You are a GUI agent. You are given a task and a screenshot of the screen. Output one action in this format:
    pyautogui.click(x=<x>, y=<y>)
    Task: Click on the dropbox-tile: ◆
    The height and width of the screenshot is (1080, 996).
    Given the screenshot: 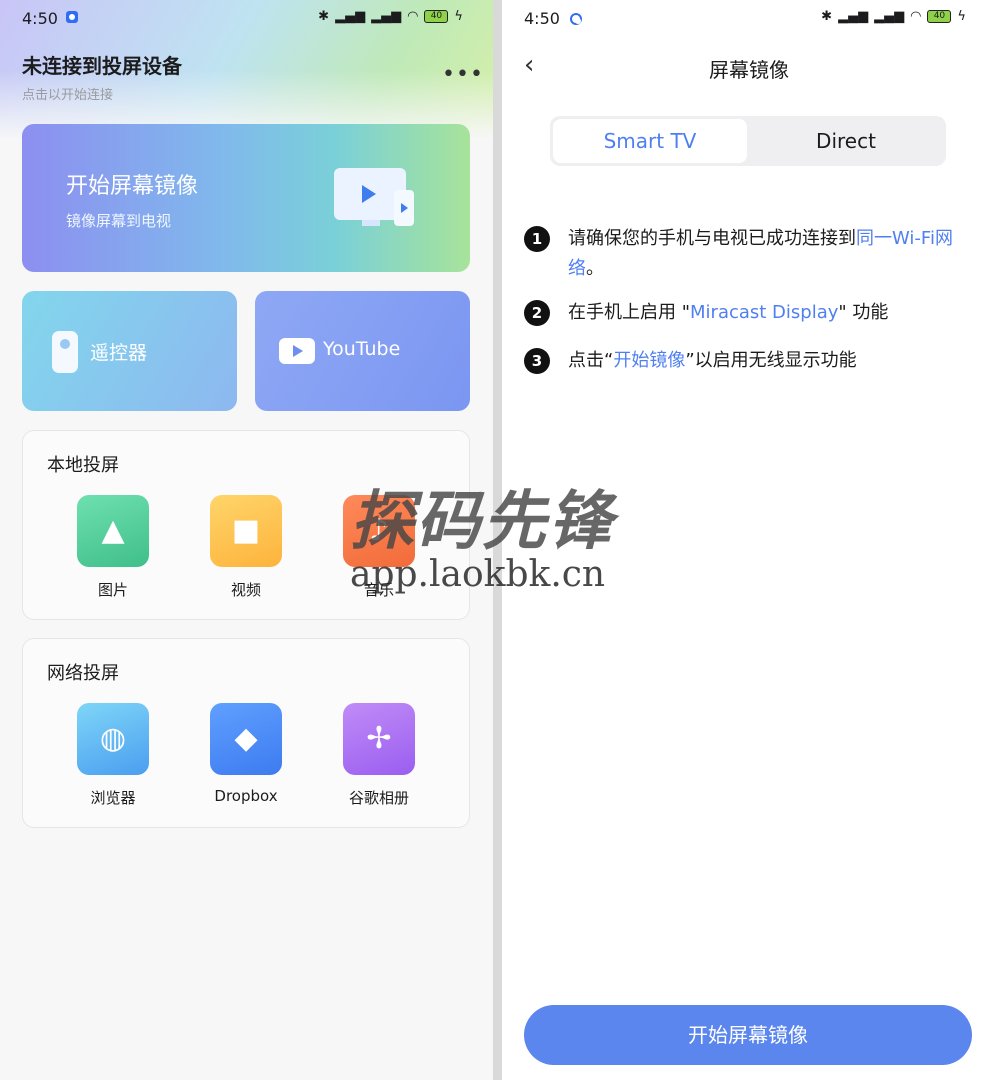 What is the action you would take?
    pyautogui.click(x=246, y=739)
    